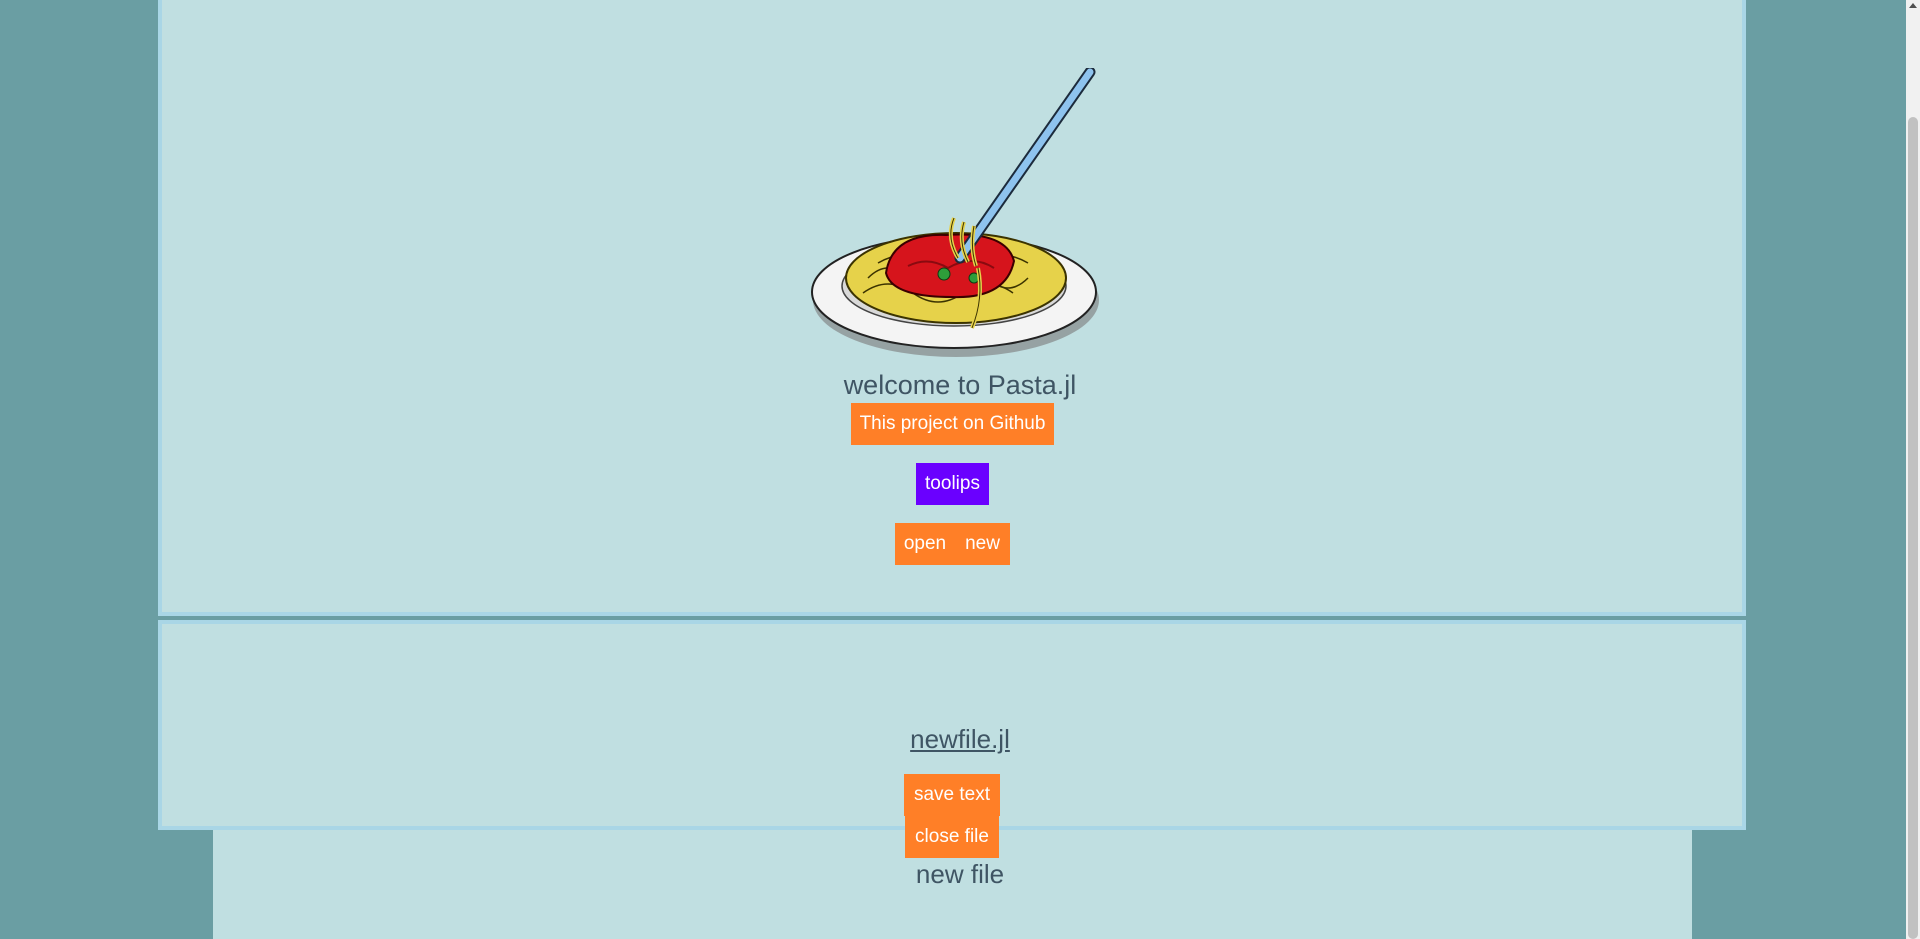 The width and height of the screenshot is (1920, 939). I want to click on filename-label: newfile.jl, so click(960, 739).